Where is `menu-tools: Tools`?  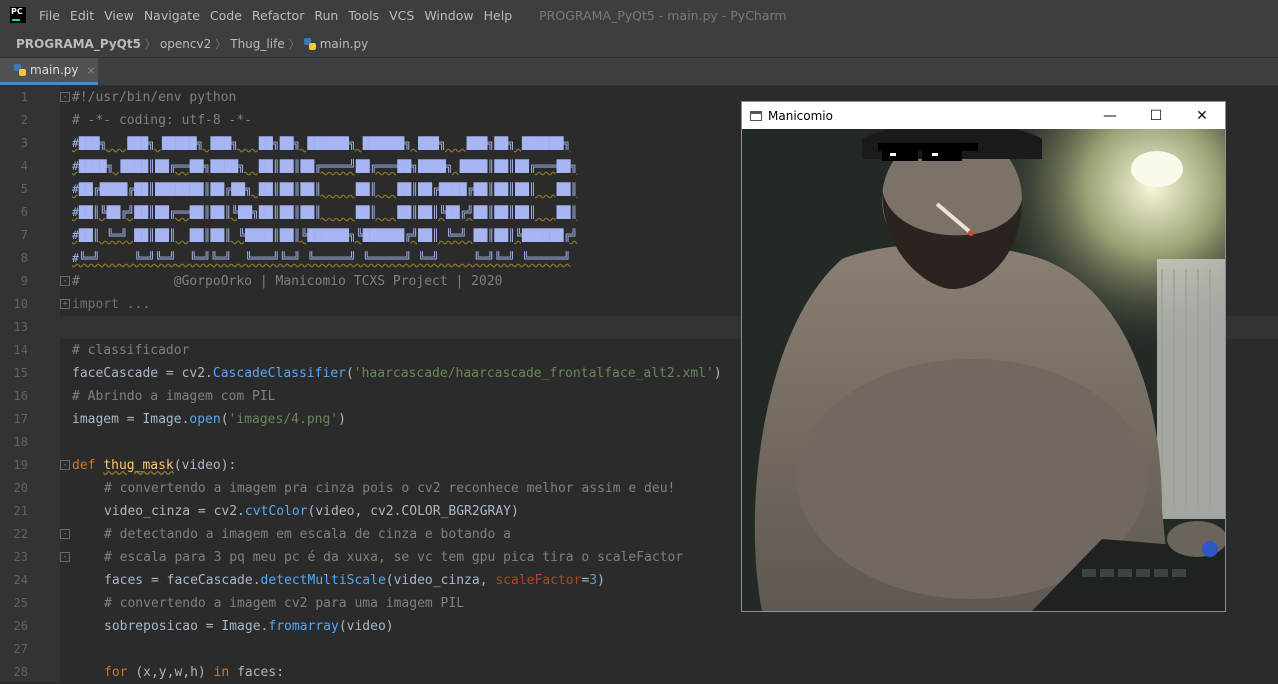 menu-tools: Tools is located at coordinates (363, 15).